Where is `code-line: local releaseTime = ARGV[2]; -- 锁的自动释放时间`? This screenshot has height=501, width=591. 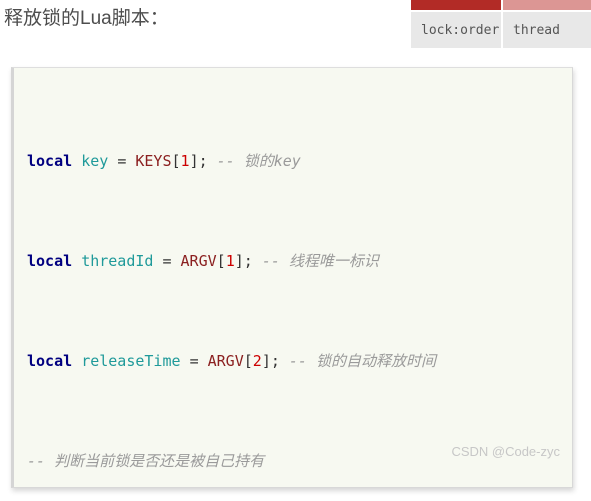 code-line: local releaseTime = ARGV[2]; -- 锁的自动释放时间 is located at coordinates (231, 361).